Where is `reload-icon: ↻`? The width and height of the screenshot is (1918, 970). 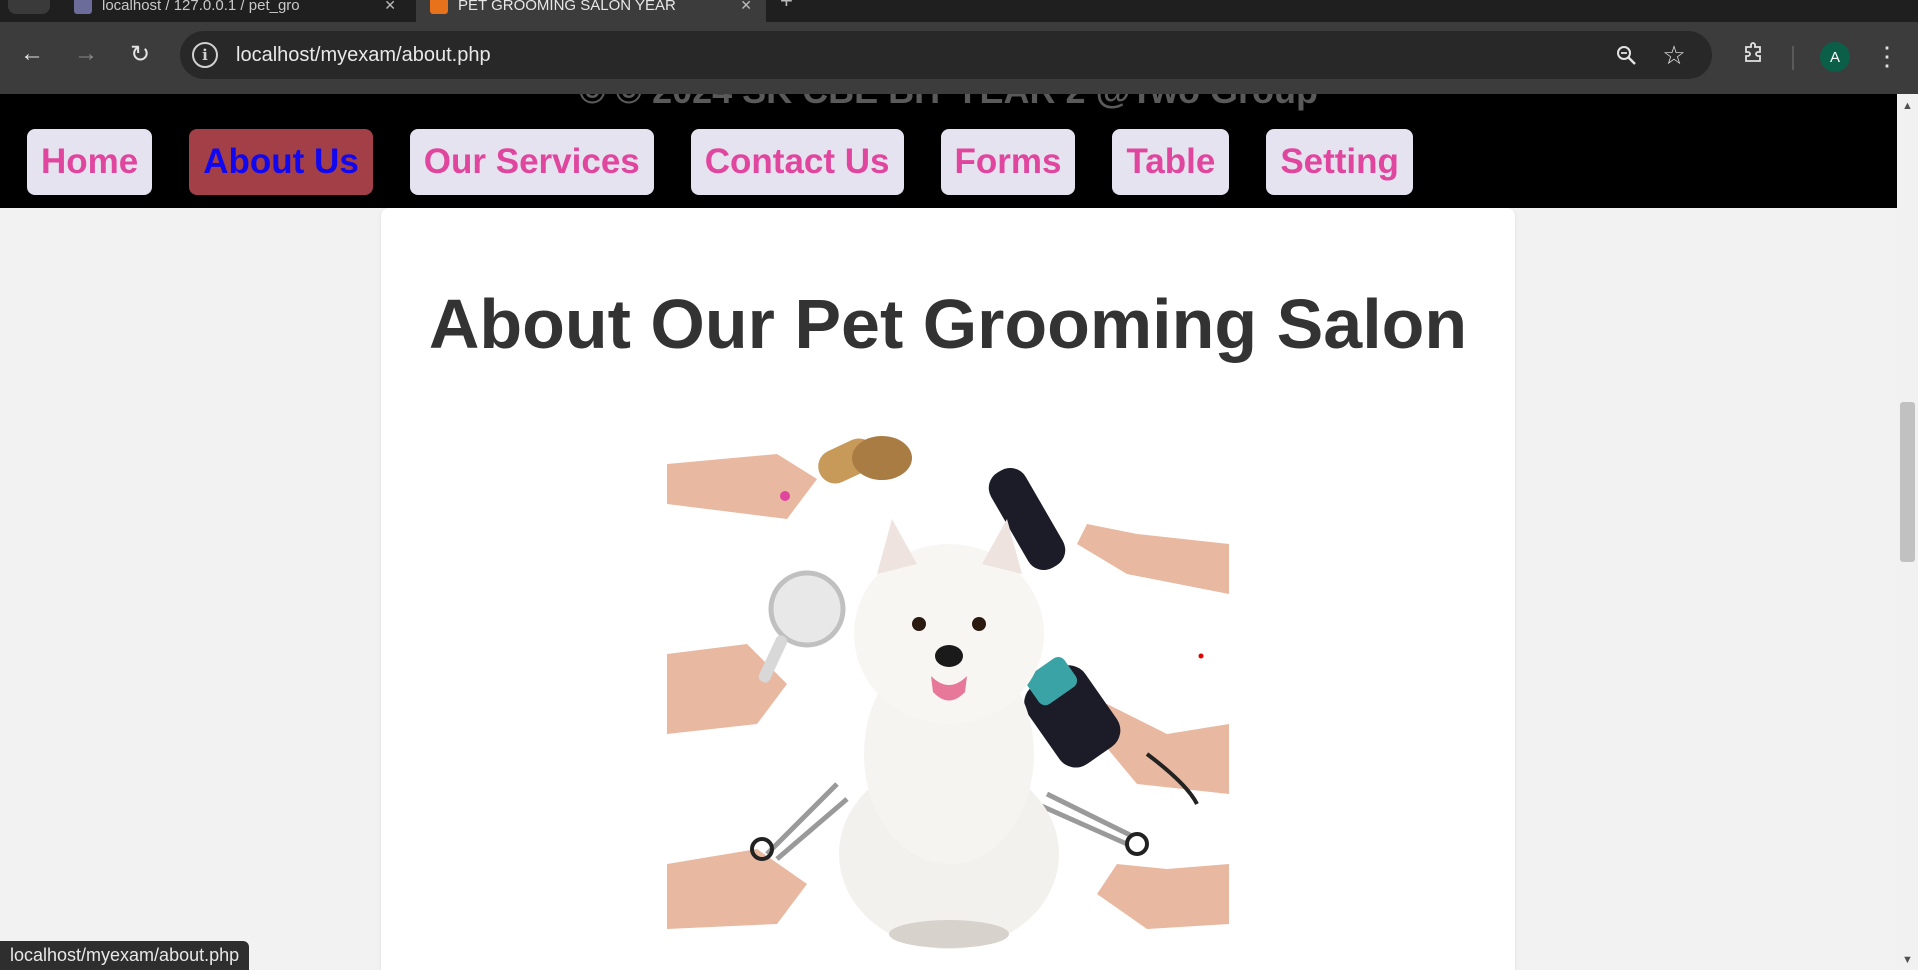 reload-icon: ↻ is located at coordinates (140, 54).